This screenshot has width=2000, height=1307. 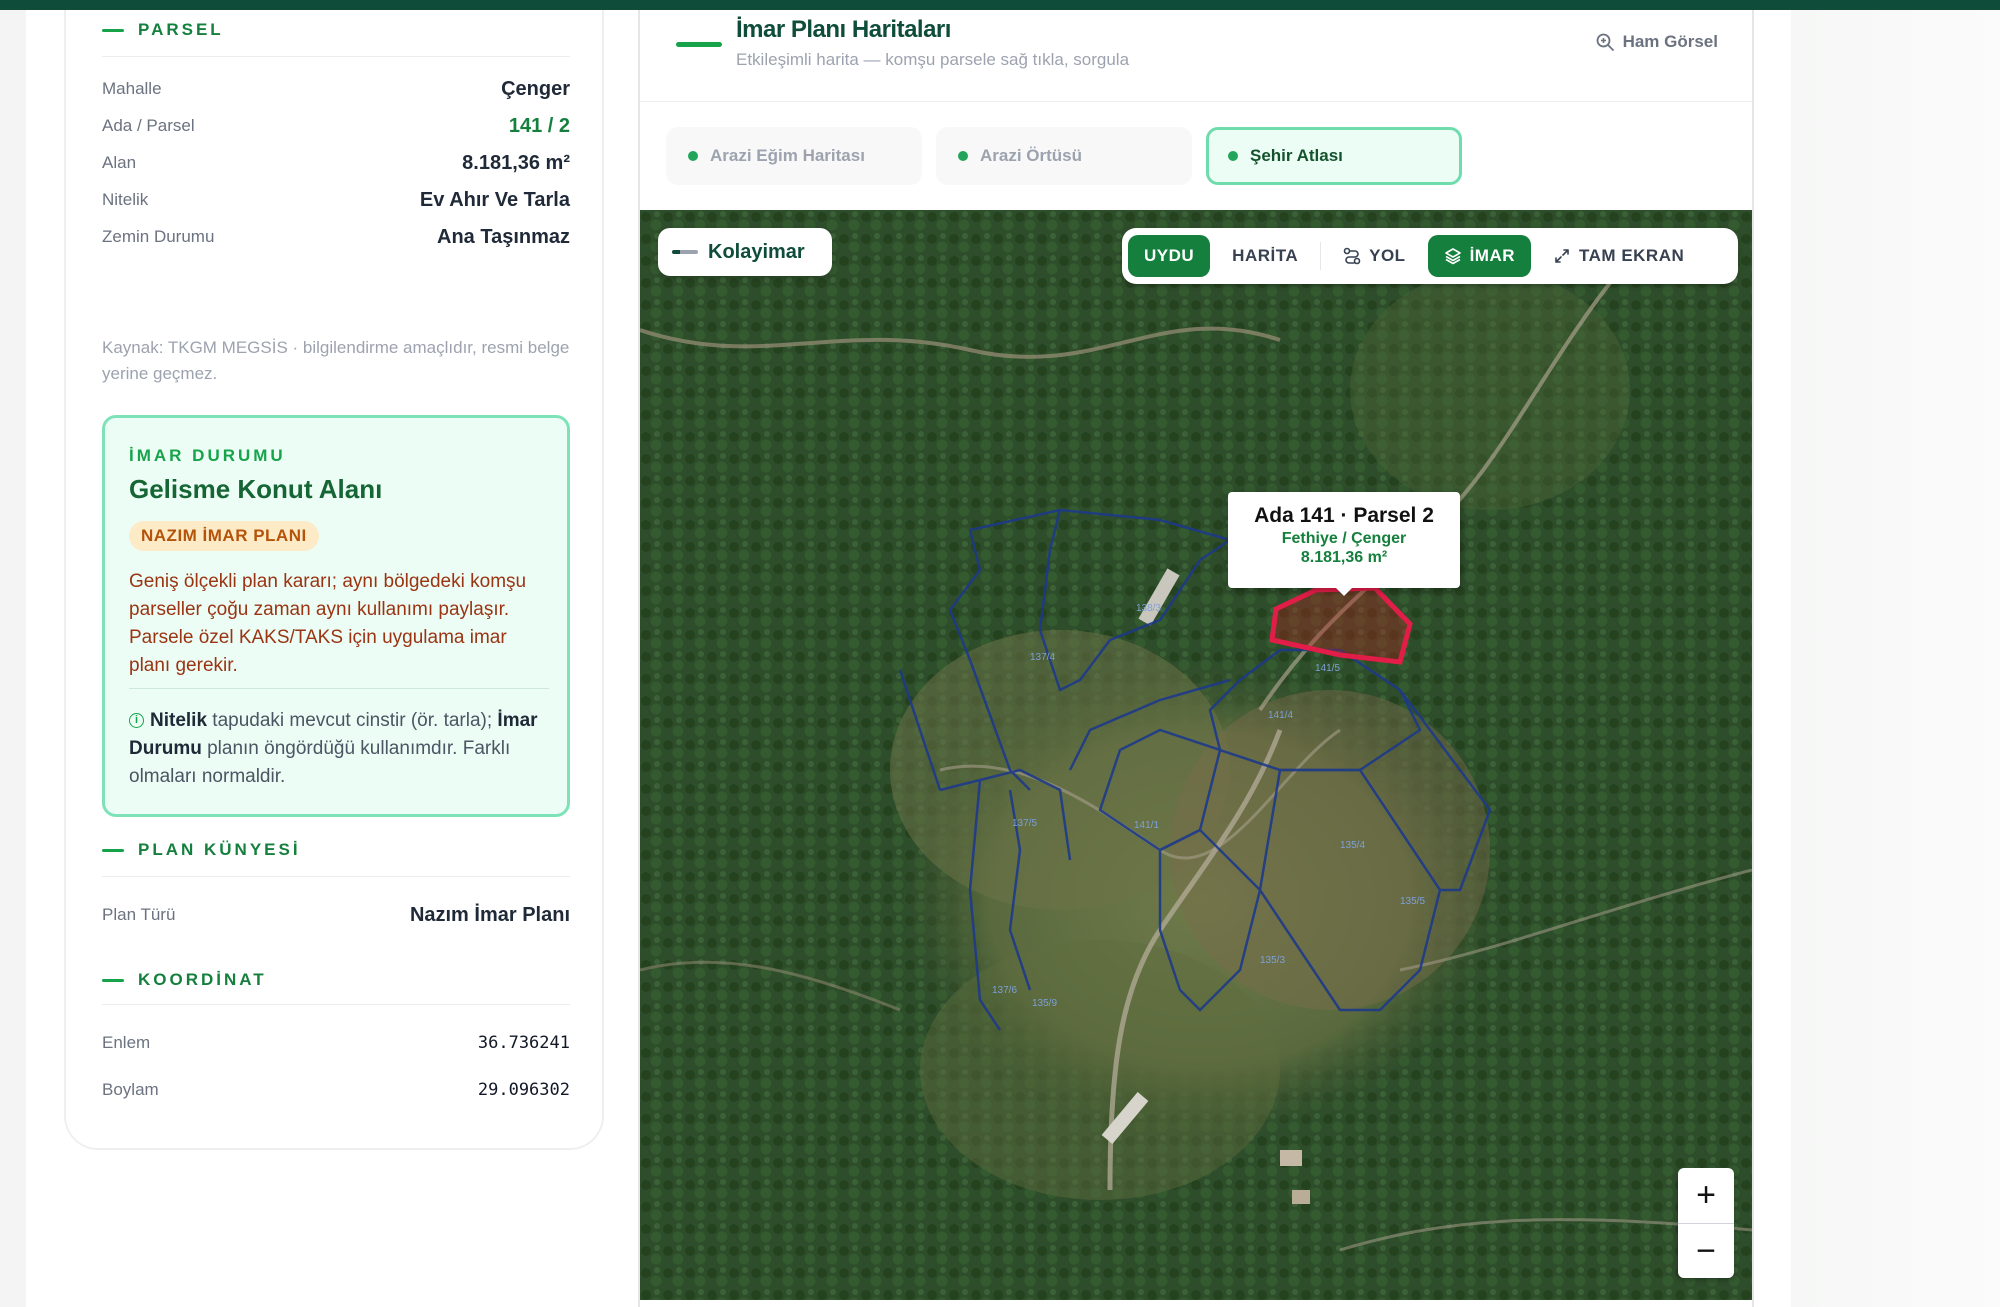 What do you see at coordinates (843, 29) in the screenshot?
I see `map-panel-title: İmar Planı Haritaları` at bounding box center [843, 29].